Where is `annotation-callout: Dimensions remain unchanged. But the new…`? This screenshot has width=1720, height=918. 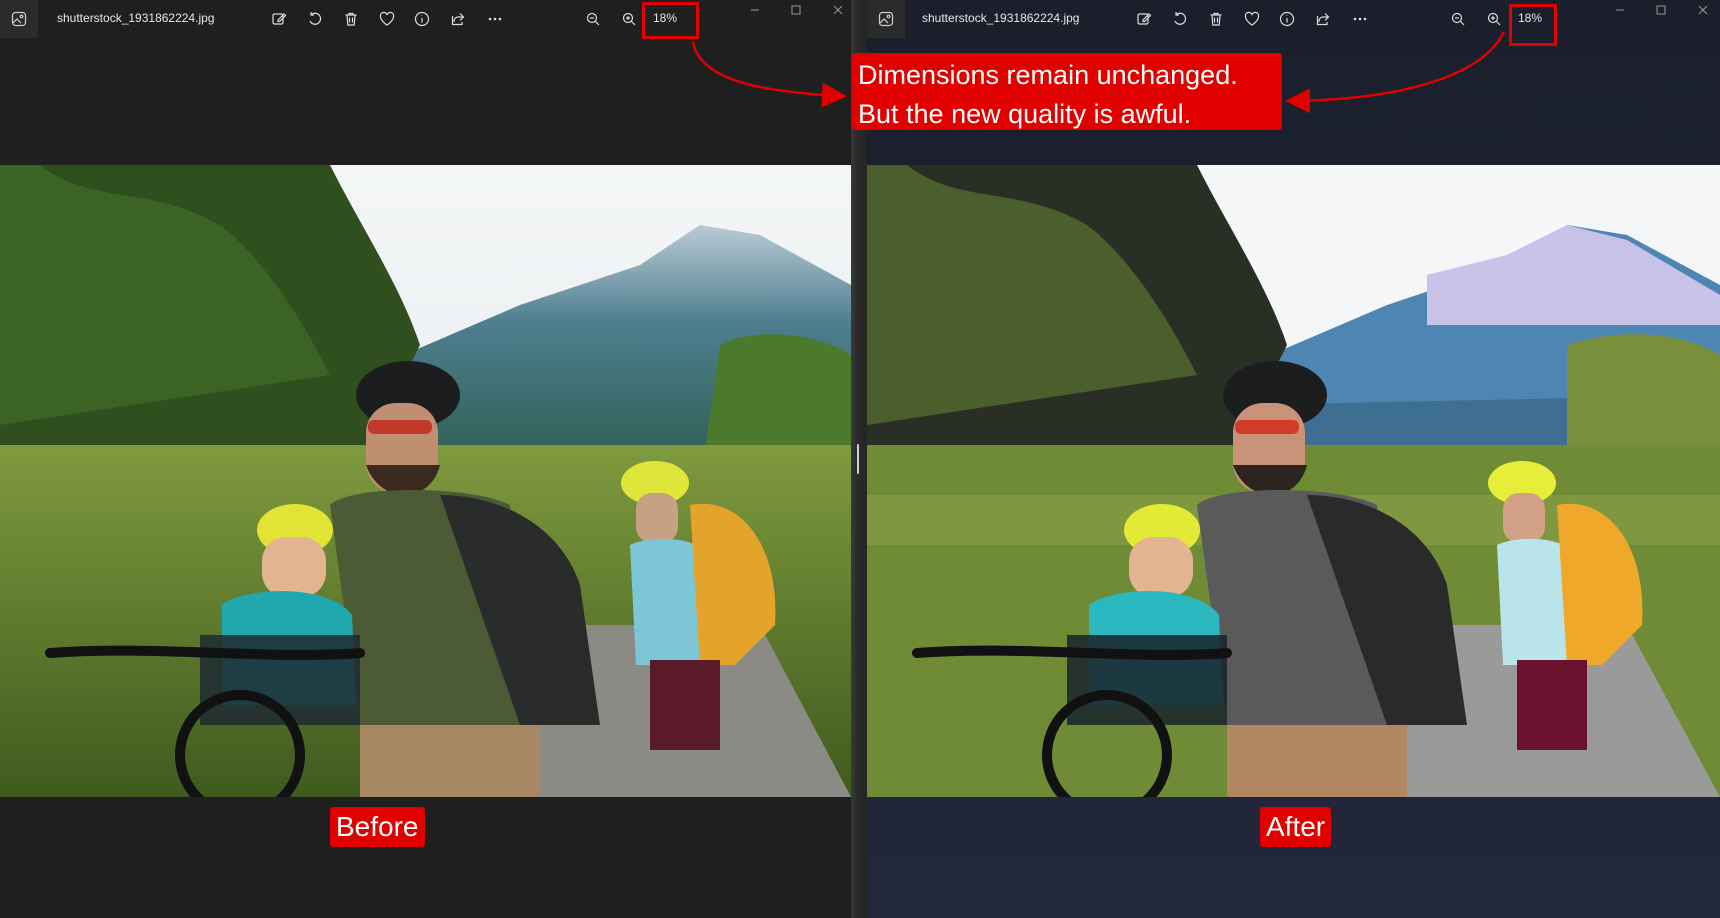
annotation-callout: Dimensions remain unchanged. But the new… is located at coordinates (1067, 91).